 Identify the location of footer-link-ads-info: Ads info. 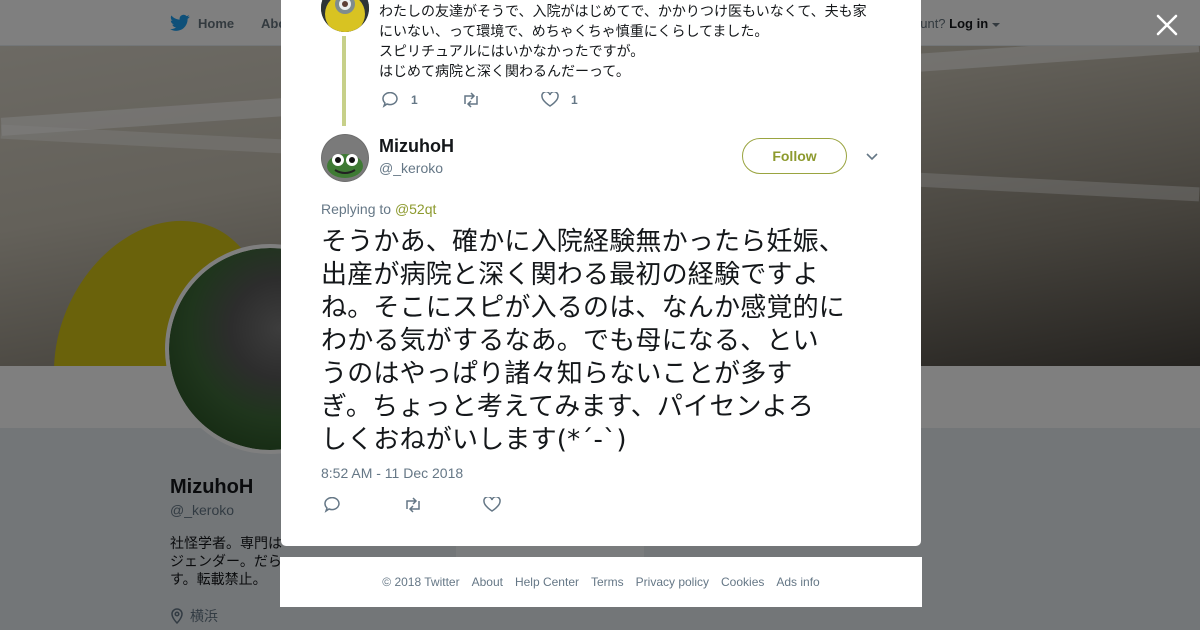
(797, 582).